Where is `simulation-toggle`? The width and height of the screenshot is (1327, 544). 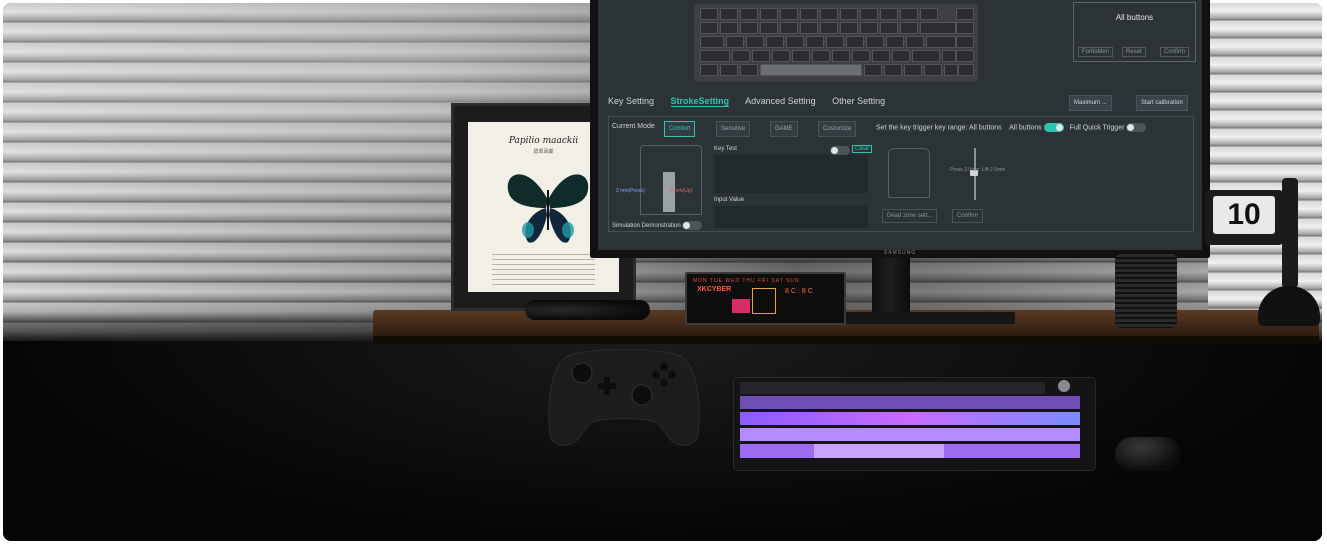 simulation-toggle is located at coordinates (692, 225).